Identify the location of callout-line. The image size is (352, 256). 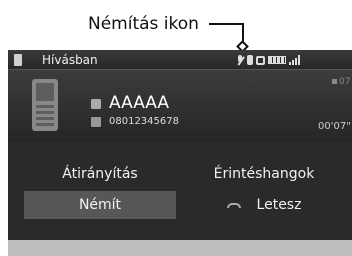
(226, 24).